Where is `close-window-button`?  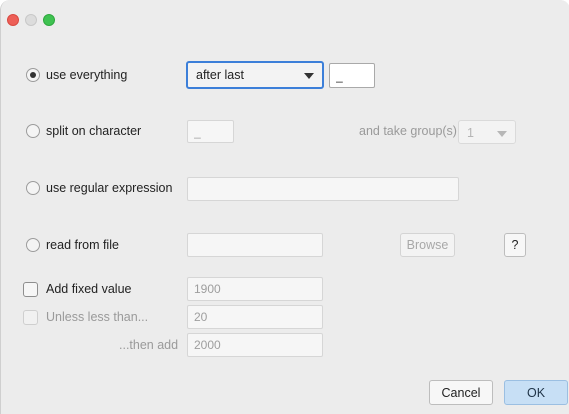
close-window-button is located at coordinates (13, 20).